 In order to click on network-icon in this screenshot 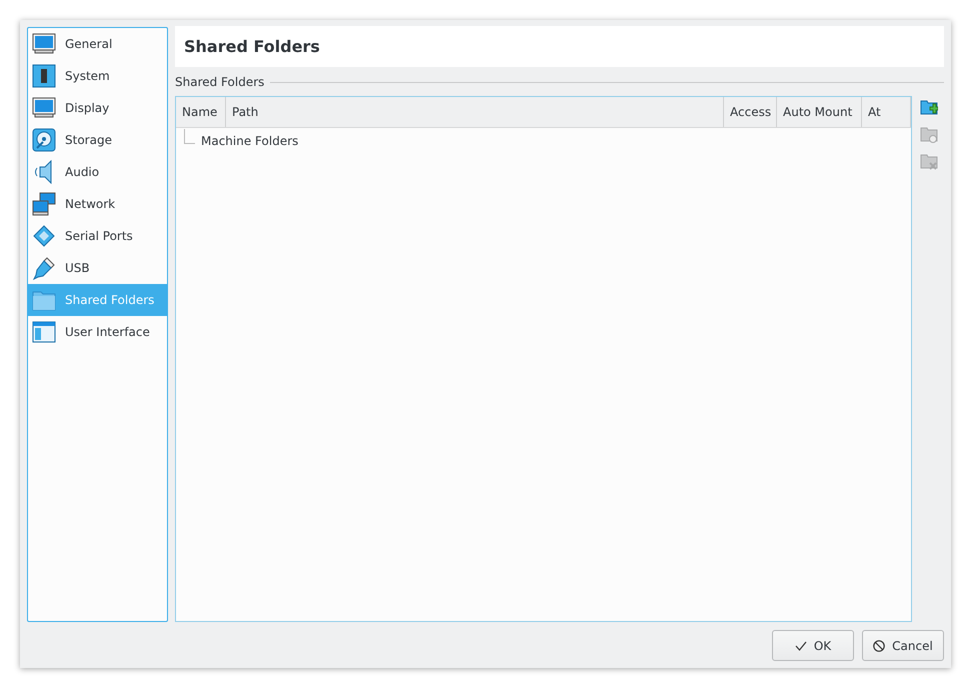, I will do `click(44, 204)`.